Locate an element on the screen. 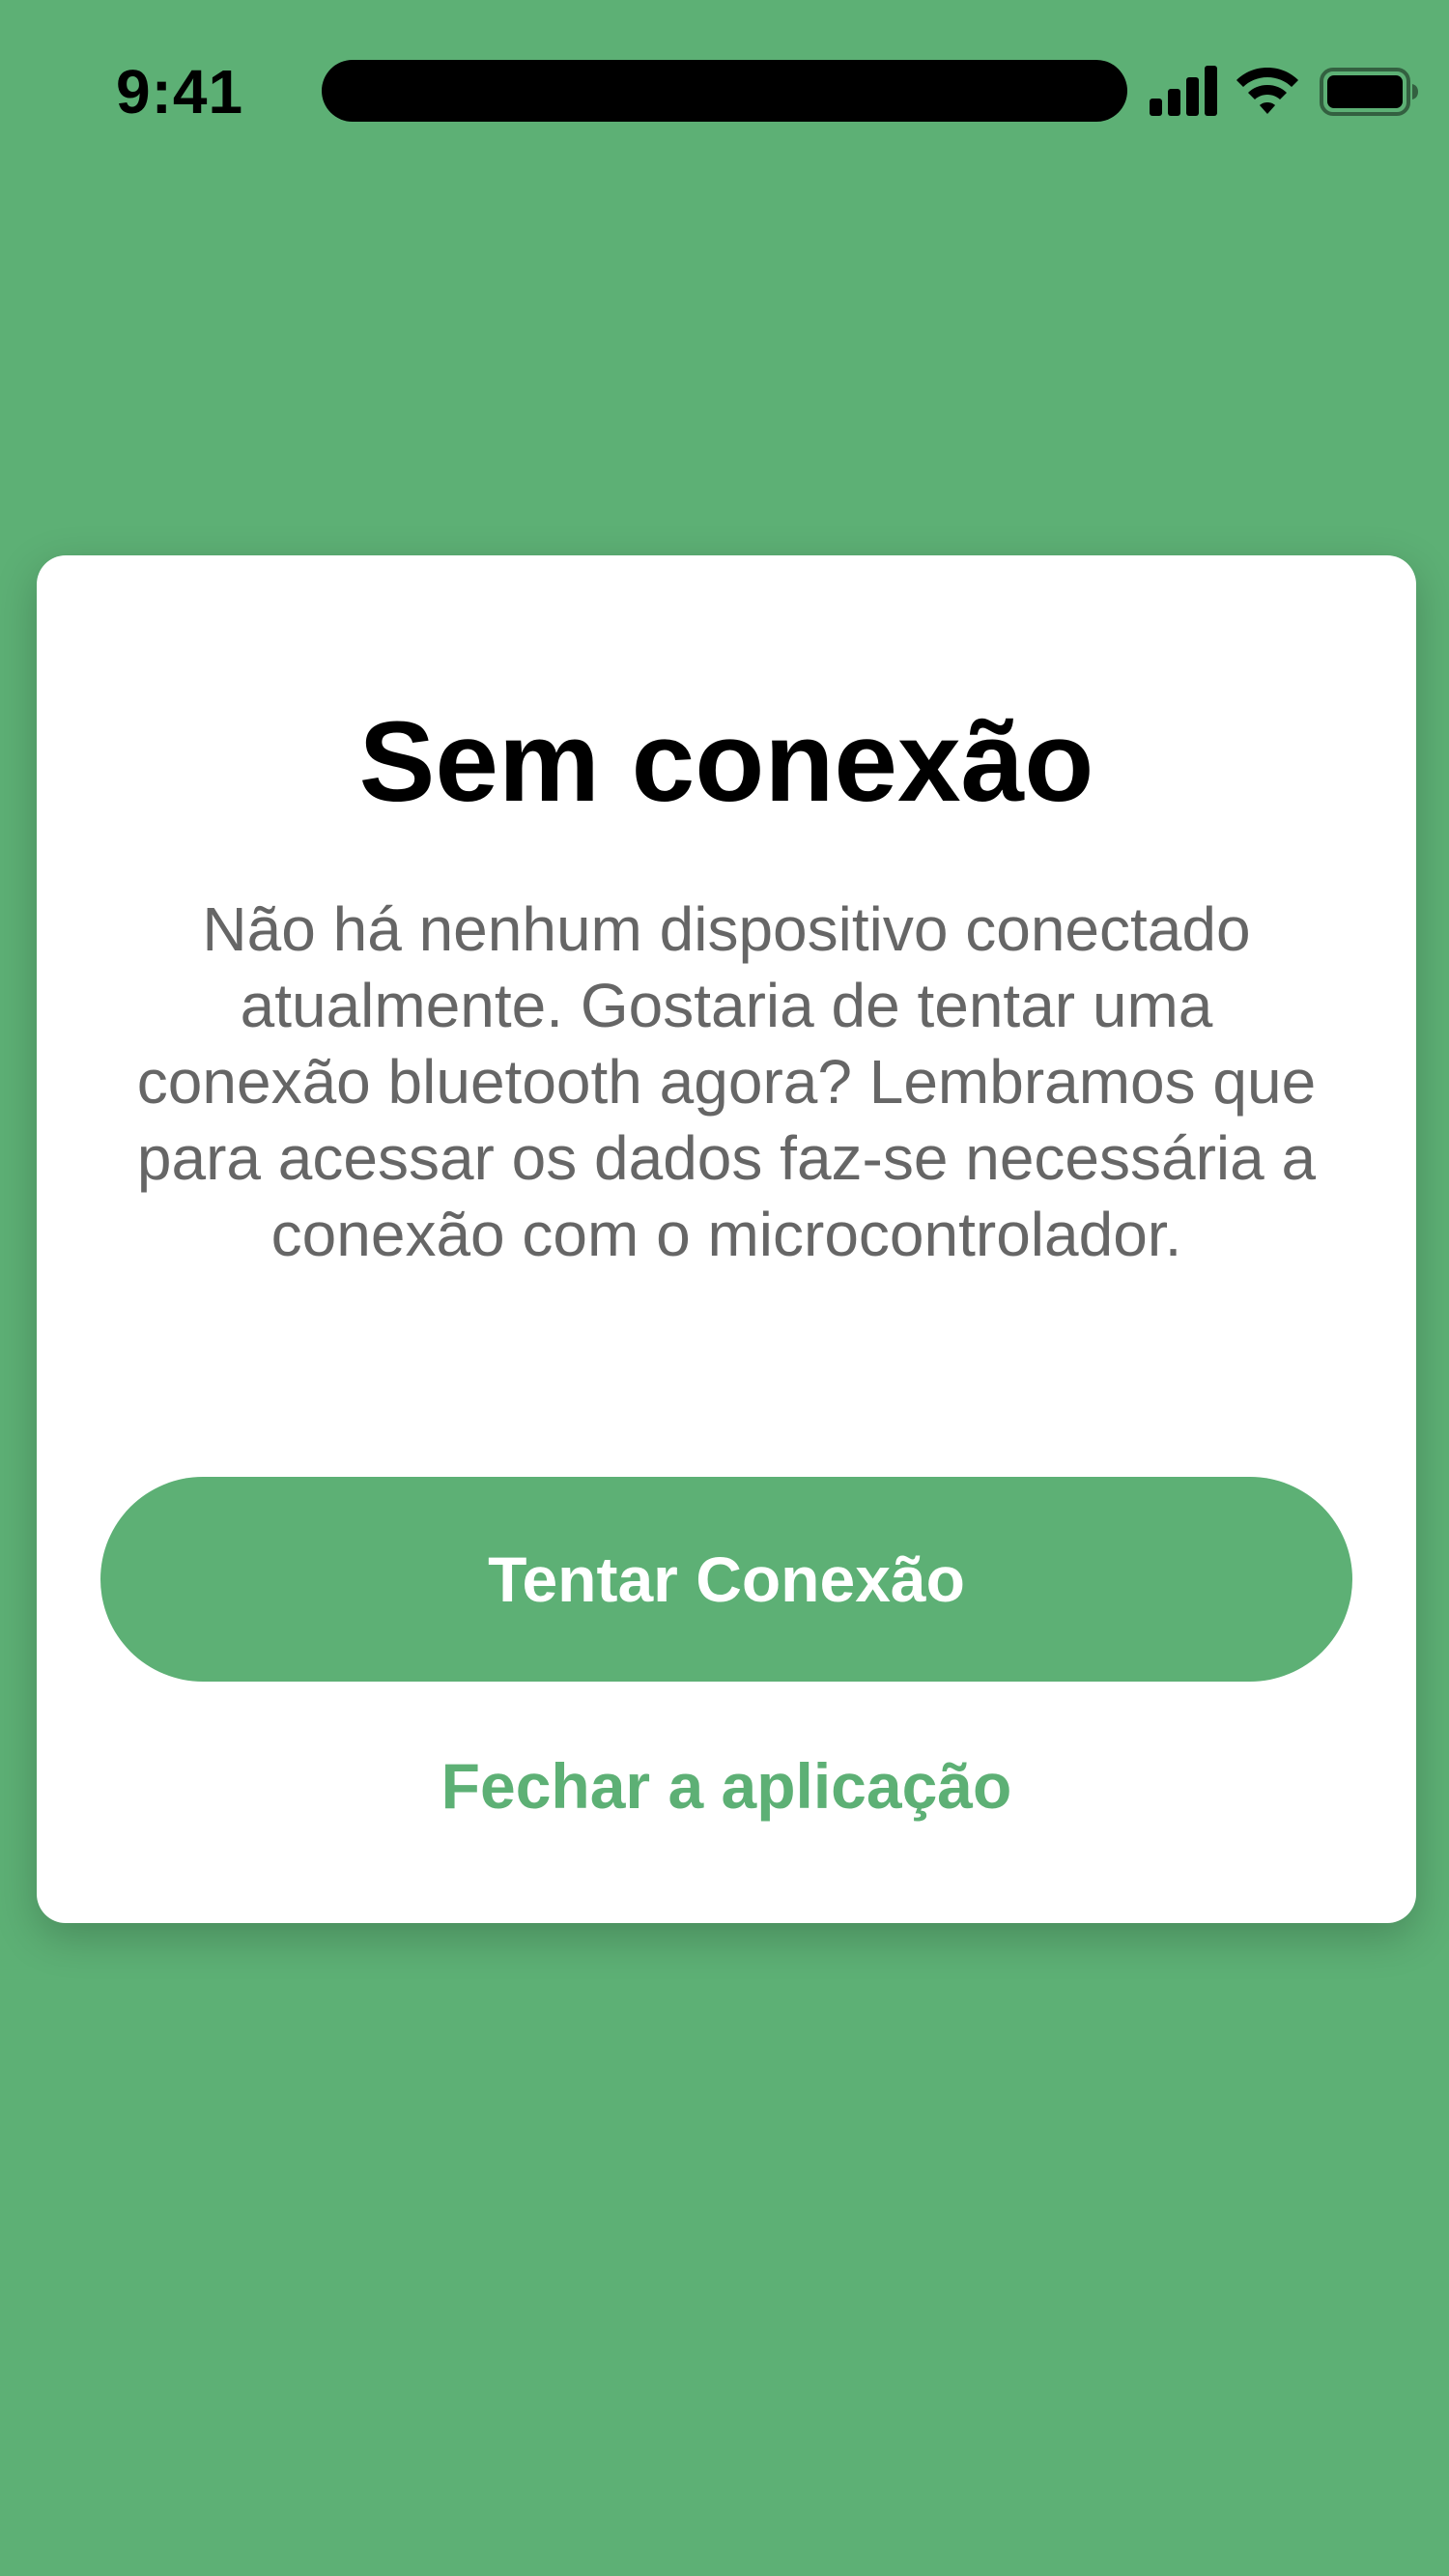  try-connection-button: Tentar Conexão is located at coordinates (726, 1579).